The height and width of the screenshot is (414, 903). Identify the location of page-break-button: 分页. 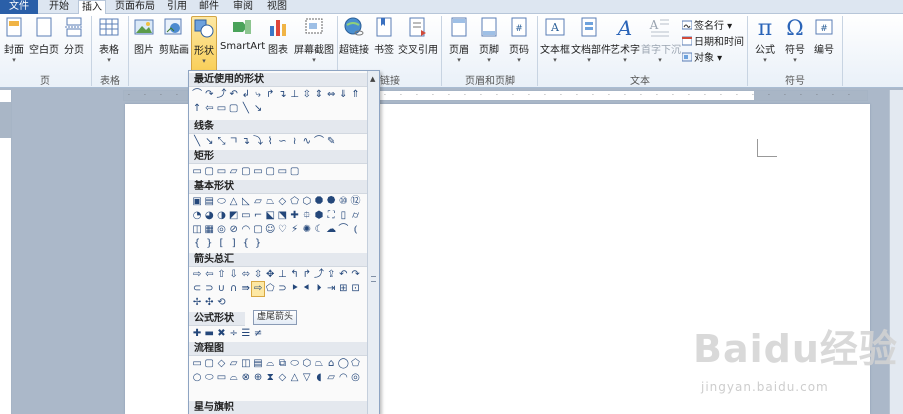
(74, 36).